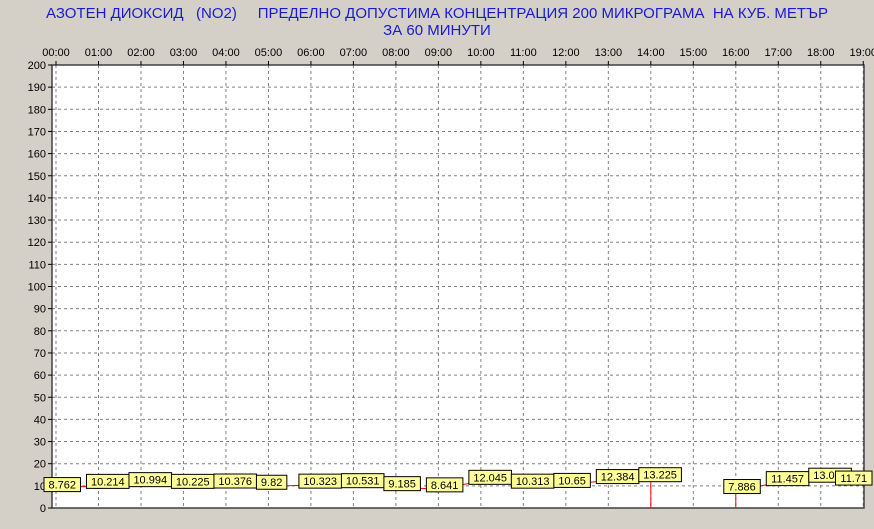 Image resolution: width=874 pixels, height=529 pixels. I want to click on y-tick-label: 40, so click(40, 420).